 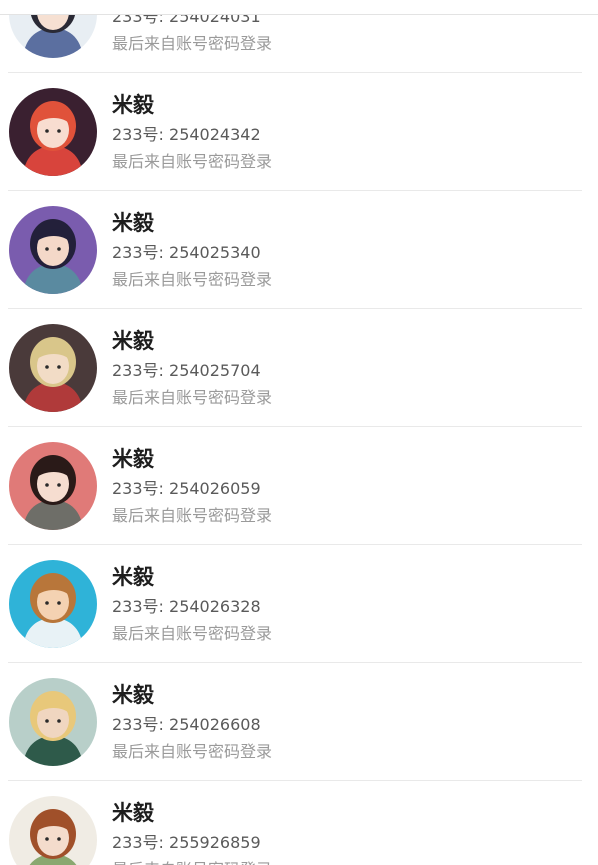 I want to click on account-id: 233号: 254026059, so click(x=186, y=488).